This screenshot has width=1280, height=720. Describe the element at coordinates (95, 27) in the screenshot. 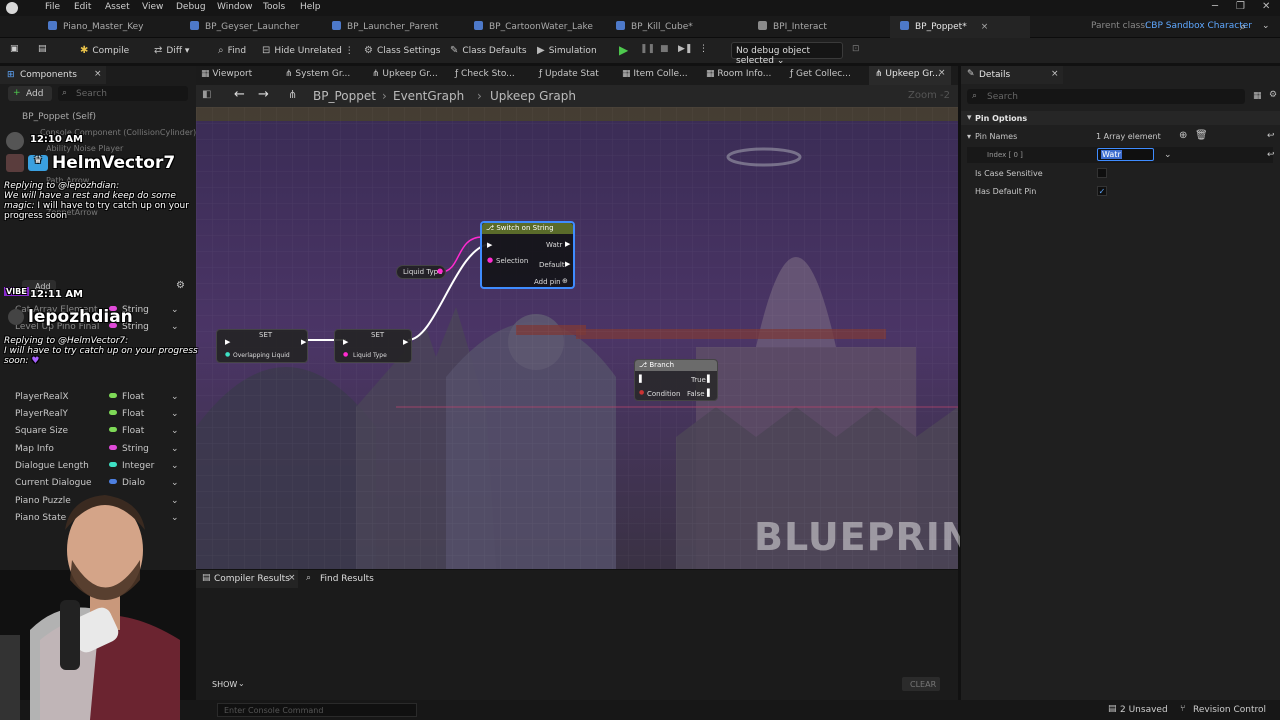

I see `tab-piano-master-key: Piano_Master_Key` at that location.